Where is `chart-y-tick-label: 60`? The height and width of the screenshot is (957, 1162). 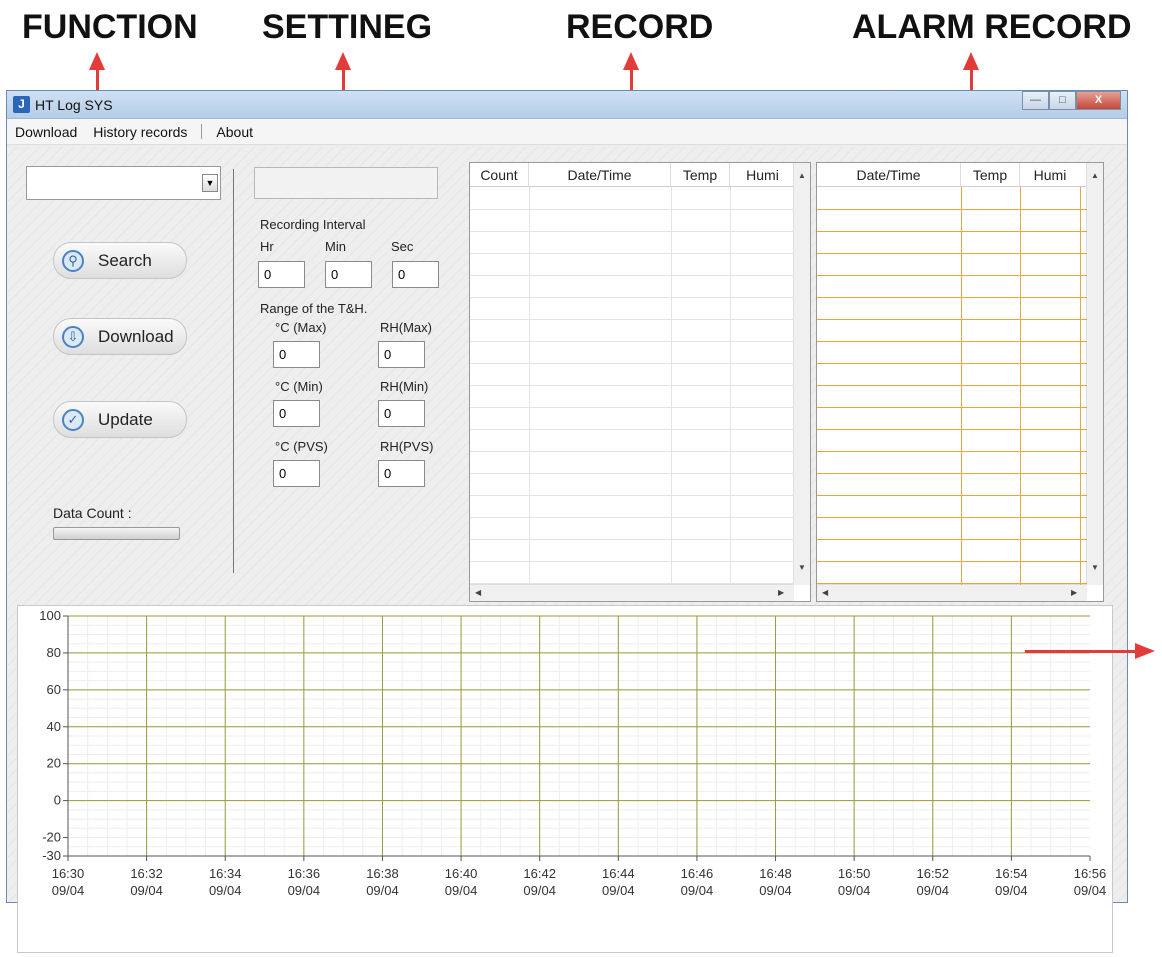
chart-y-tick-label: 60 is located at coordinates (54, 689).